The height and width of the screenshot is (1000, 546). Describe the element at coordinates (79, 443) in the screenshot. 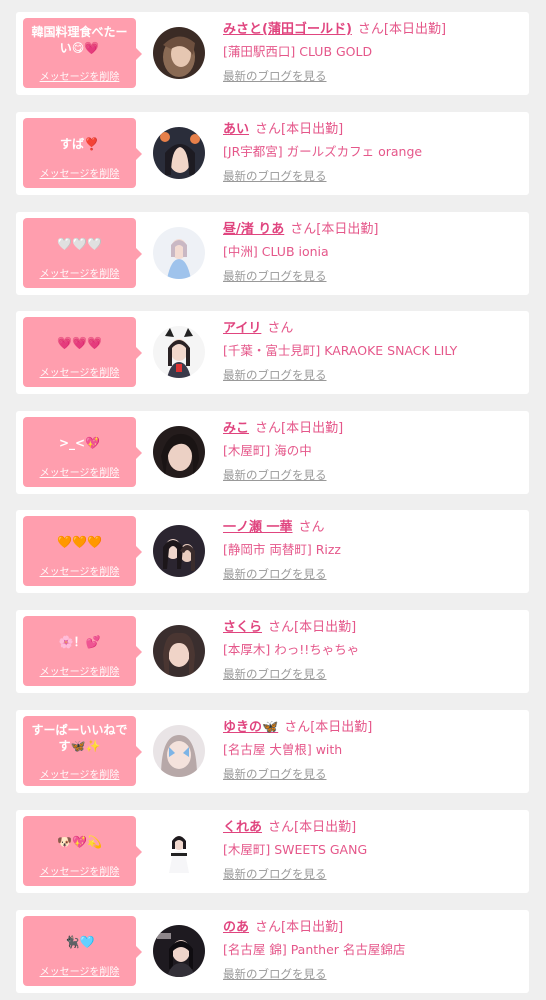

I see `message-text: >_<💖` at that location.